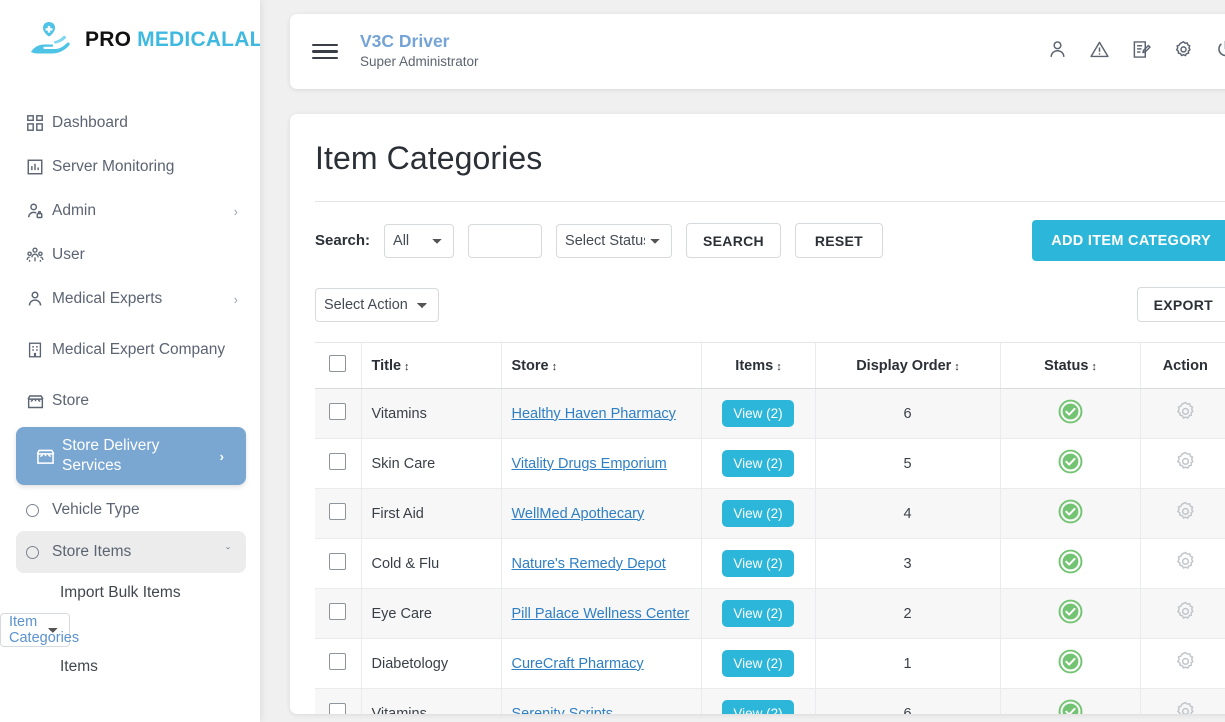  Describe the element at coordinates (589, 464) in the screenshot. I see `store-link: Vitality Drugs Emporium` at that location.